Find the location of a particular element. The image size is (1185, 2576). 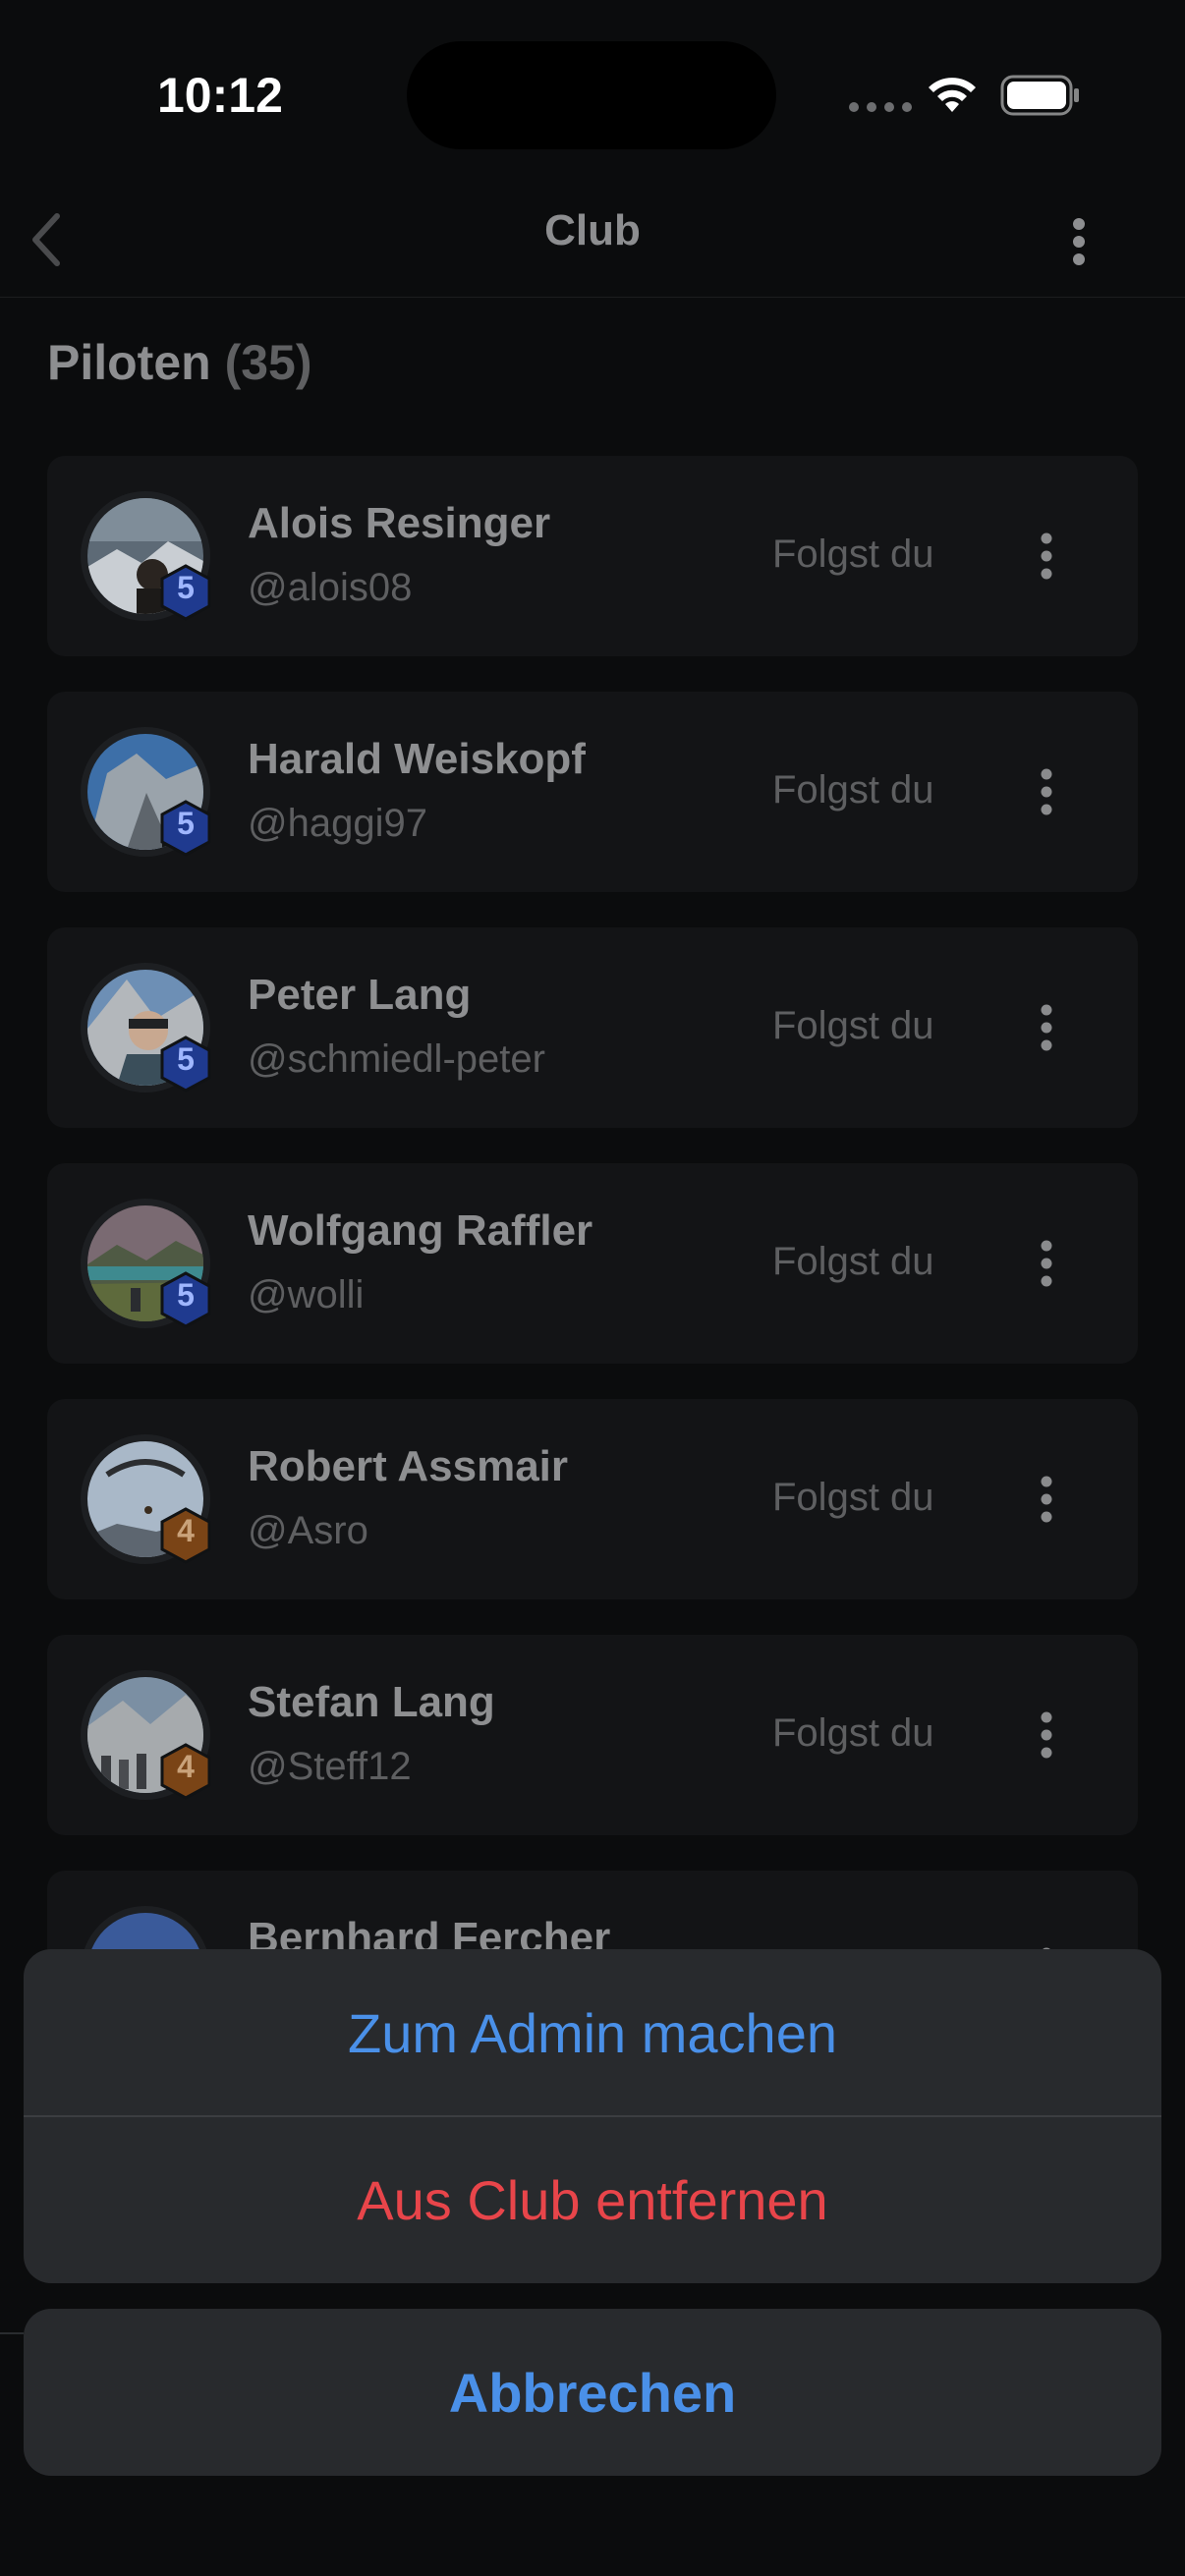

section-header: Piloten (35) is located at coordinates (180, 362).